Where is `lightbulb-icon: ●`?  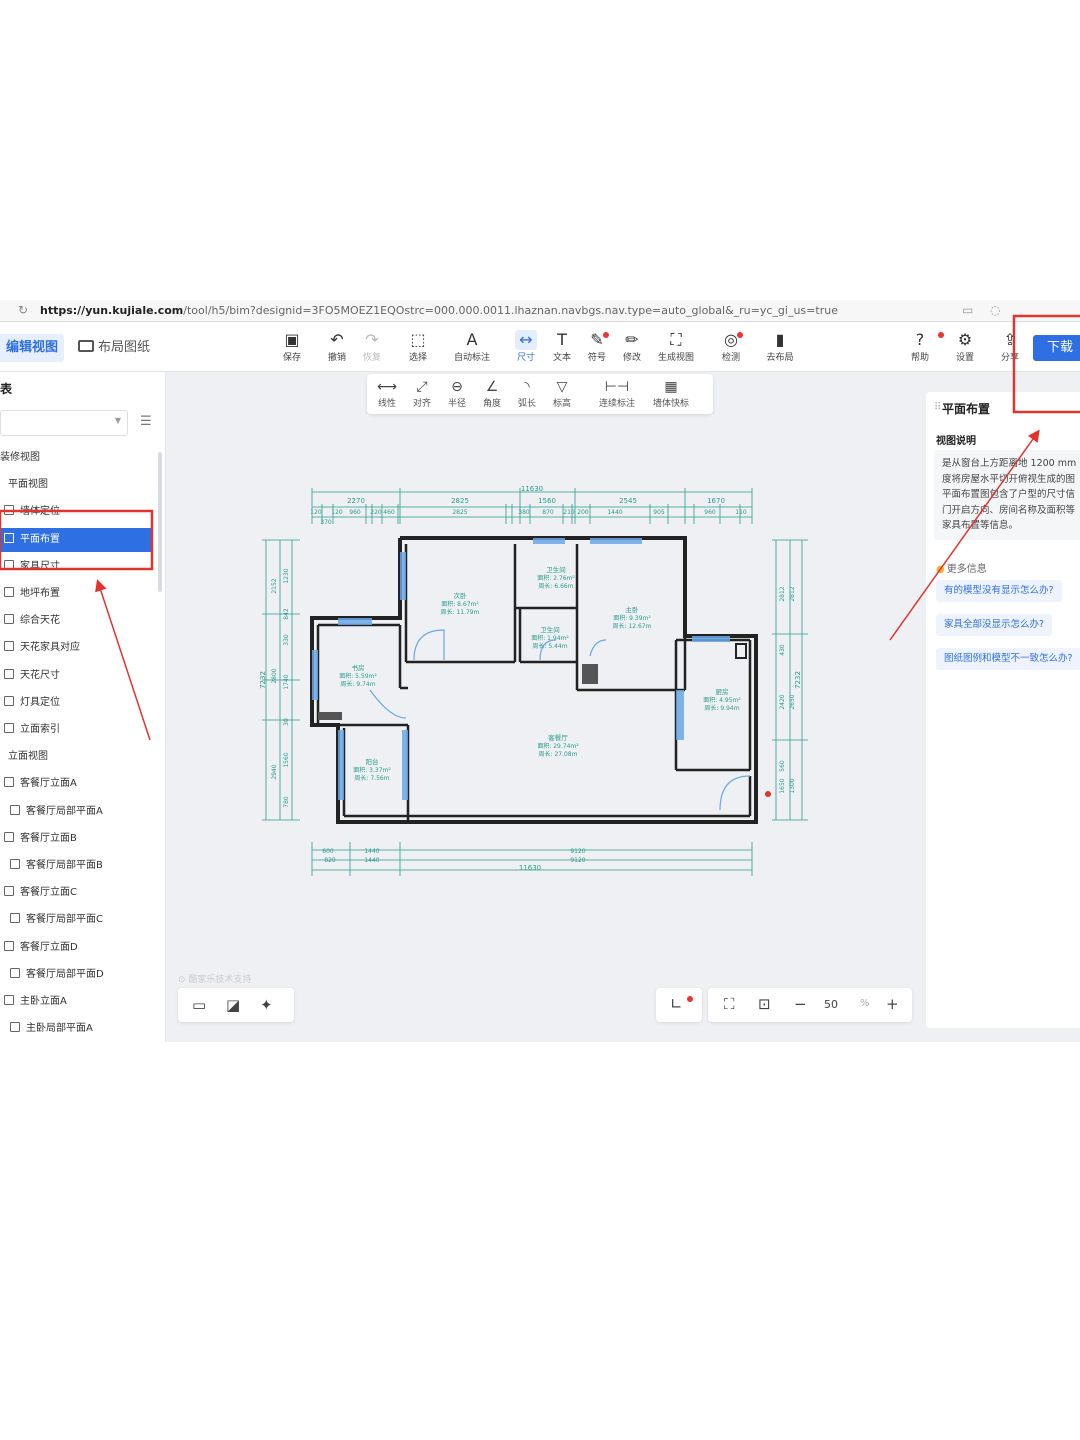 lightbulb-icon: ● is located at coordinates (940, 569).